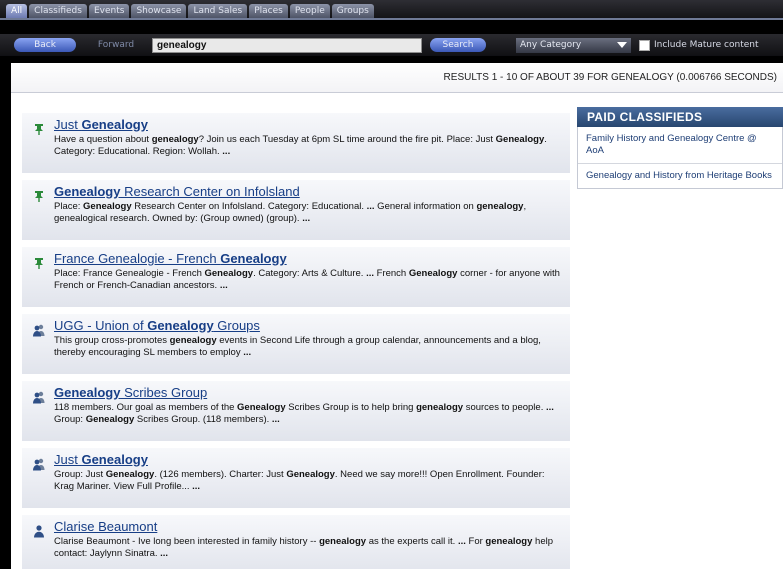 This screenshot has width=783, height=569. What do you see at coordinates (164, 392) in the screenshot?
I see `result-title-text: Scribes Group` at bounding box center [164, 392].